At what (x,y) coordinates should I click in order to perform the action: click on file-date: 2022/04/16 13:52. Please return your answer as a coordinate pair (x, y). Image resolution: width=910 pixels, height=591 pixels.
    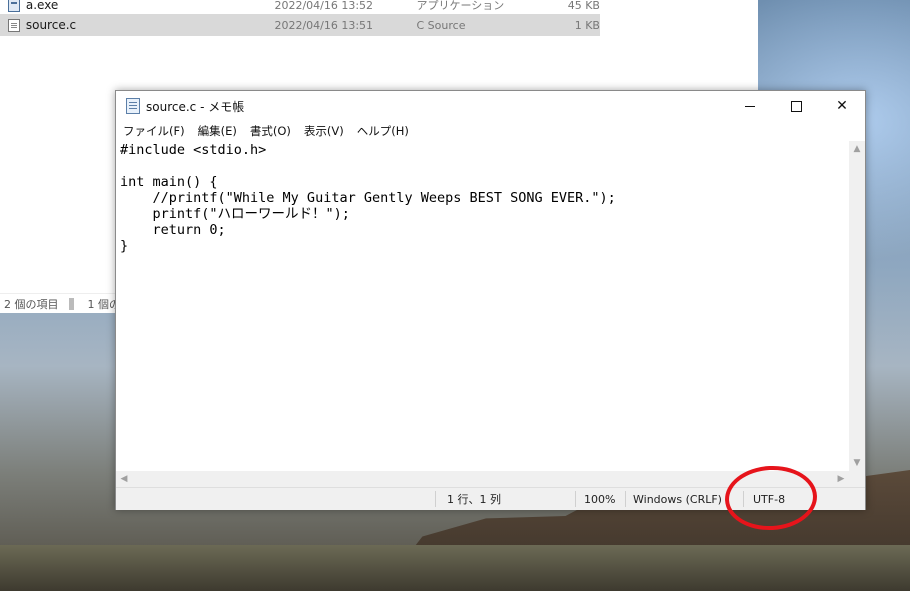
    Looking at the image, I should click on (324, 6).